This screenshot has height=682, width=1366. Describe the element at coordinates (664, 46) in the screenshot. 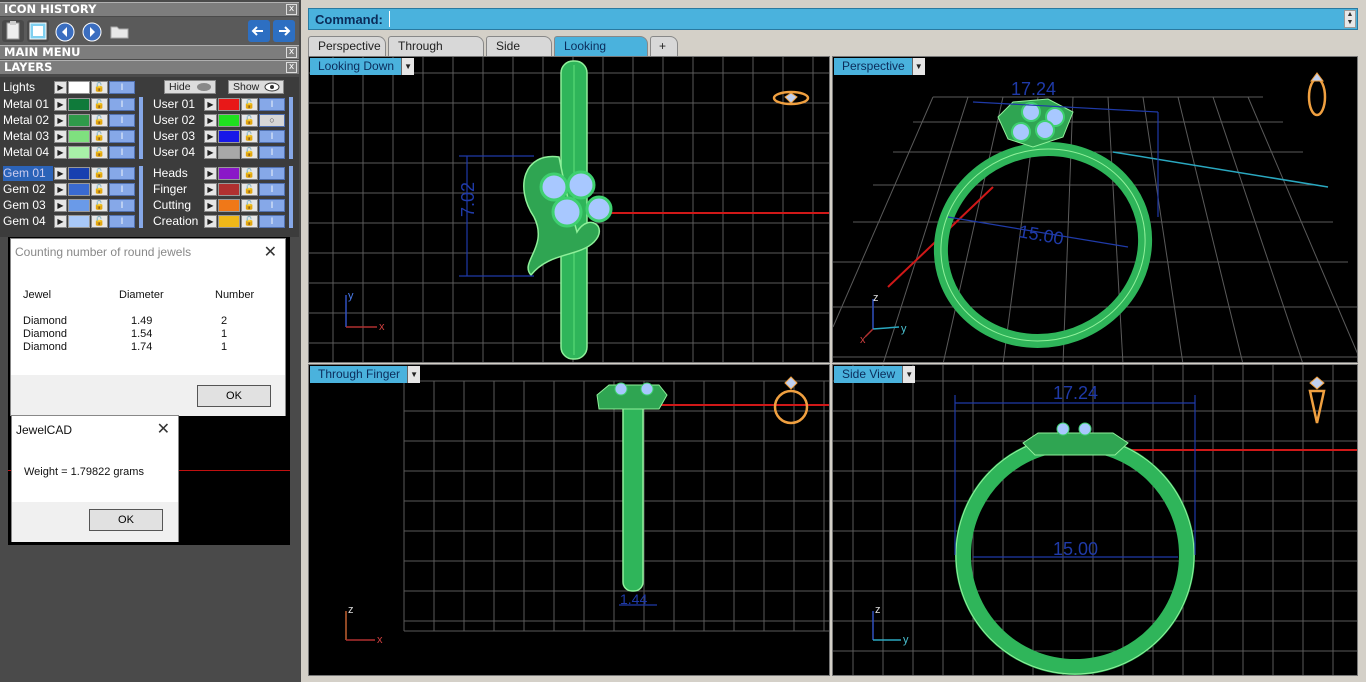

I see `add-tab-button: +` at that location.